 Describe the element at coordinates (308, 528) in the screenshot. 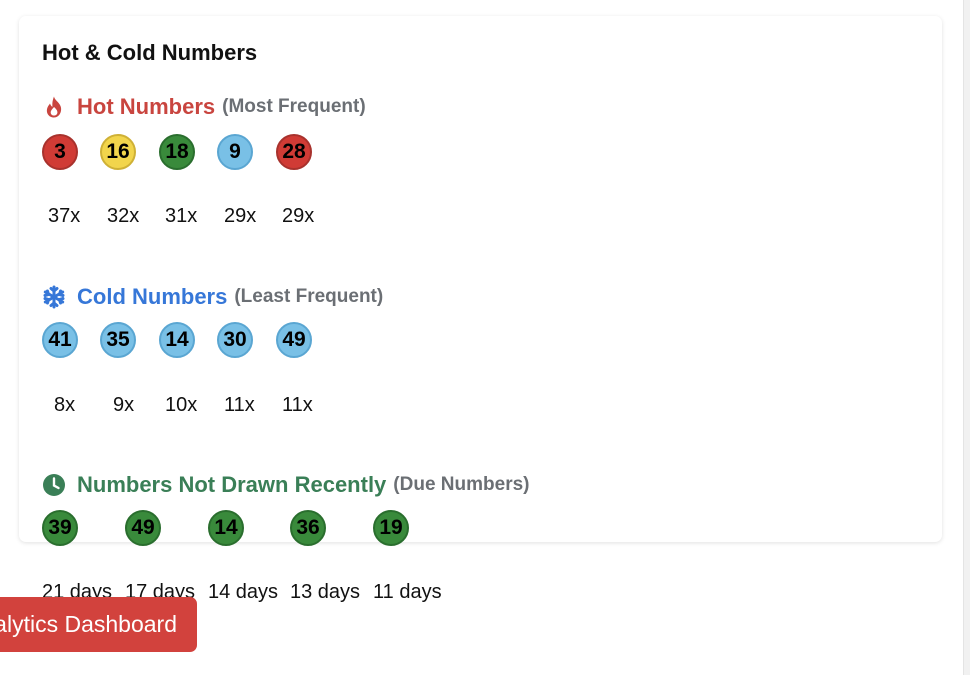

I see `number-ball: 36` at that location.